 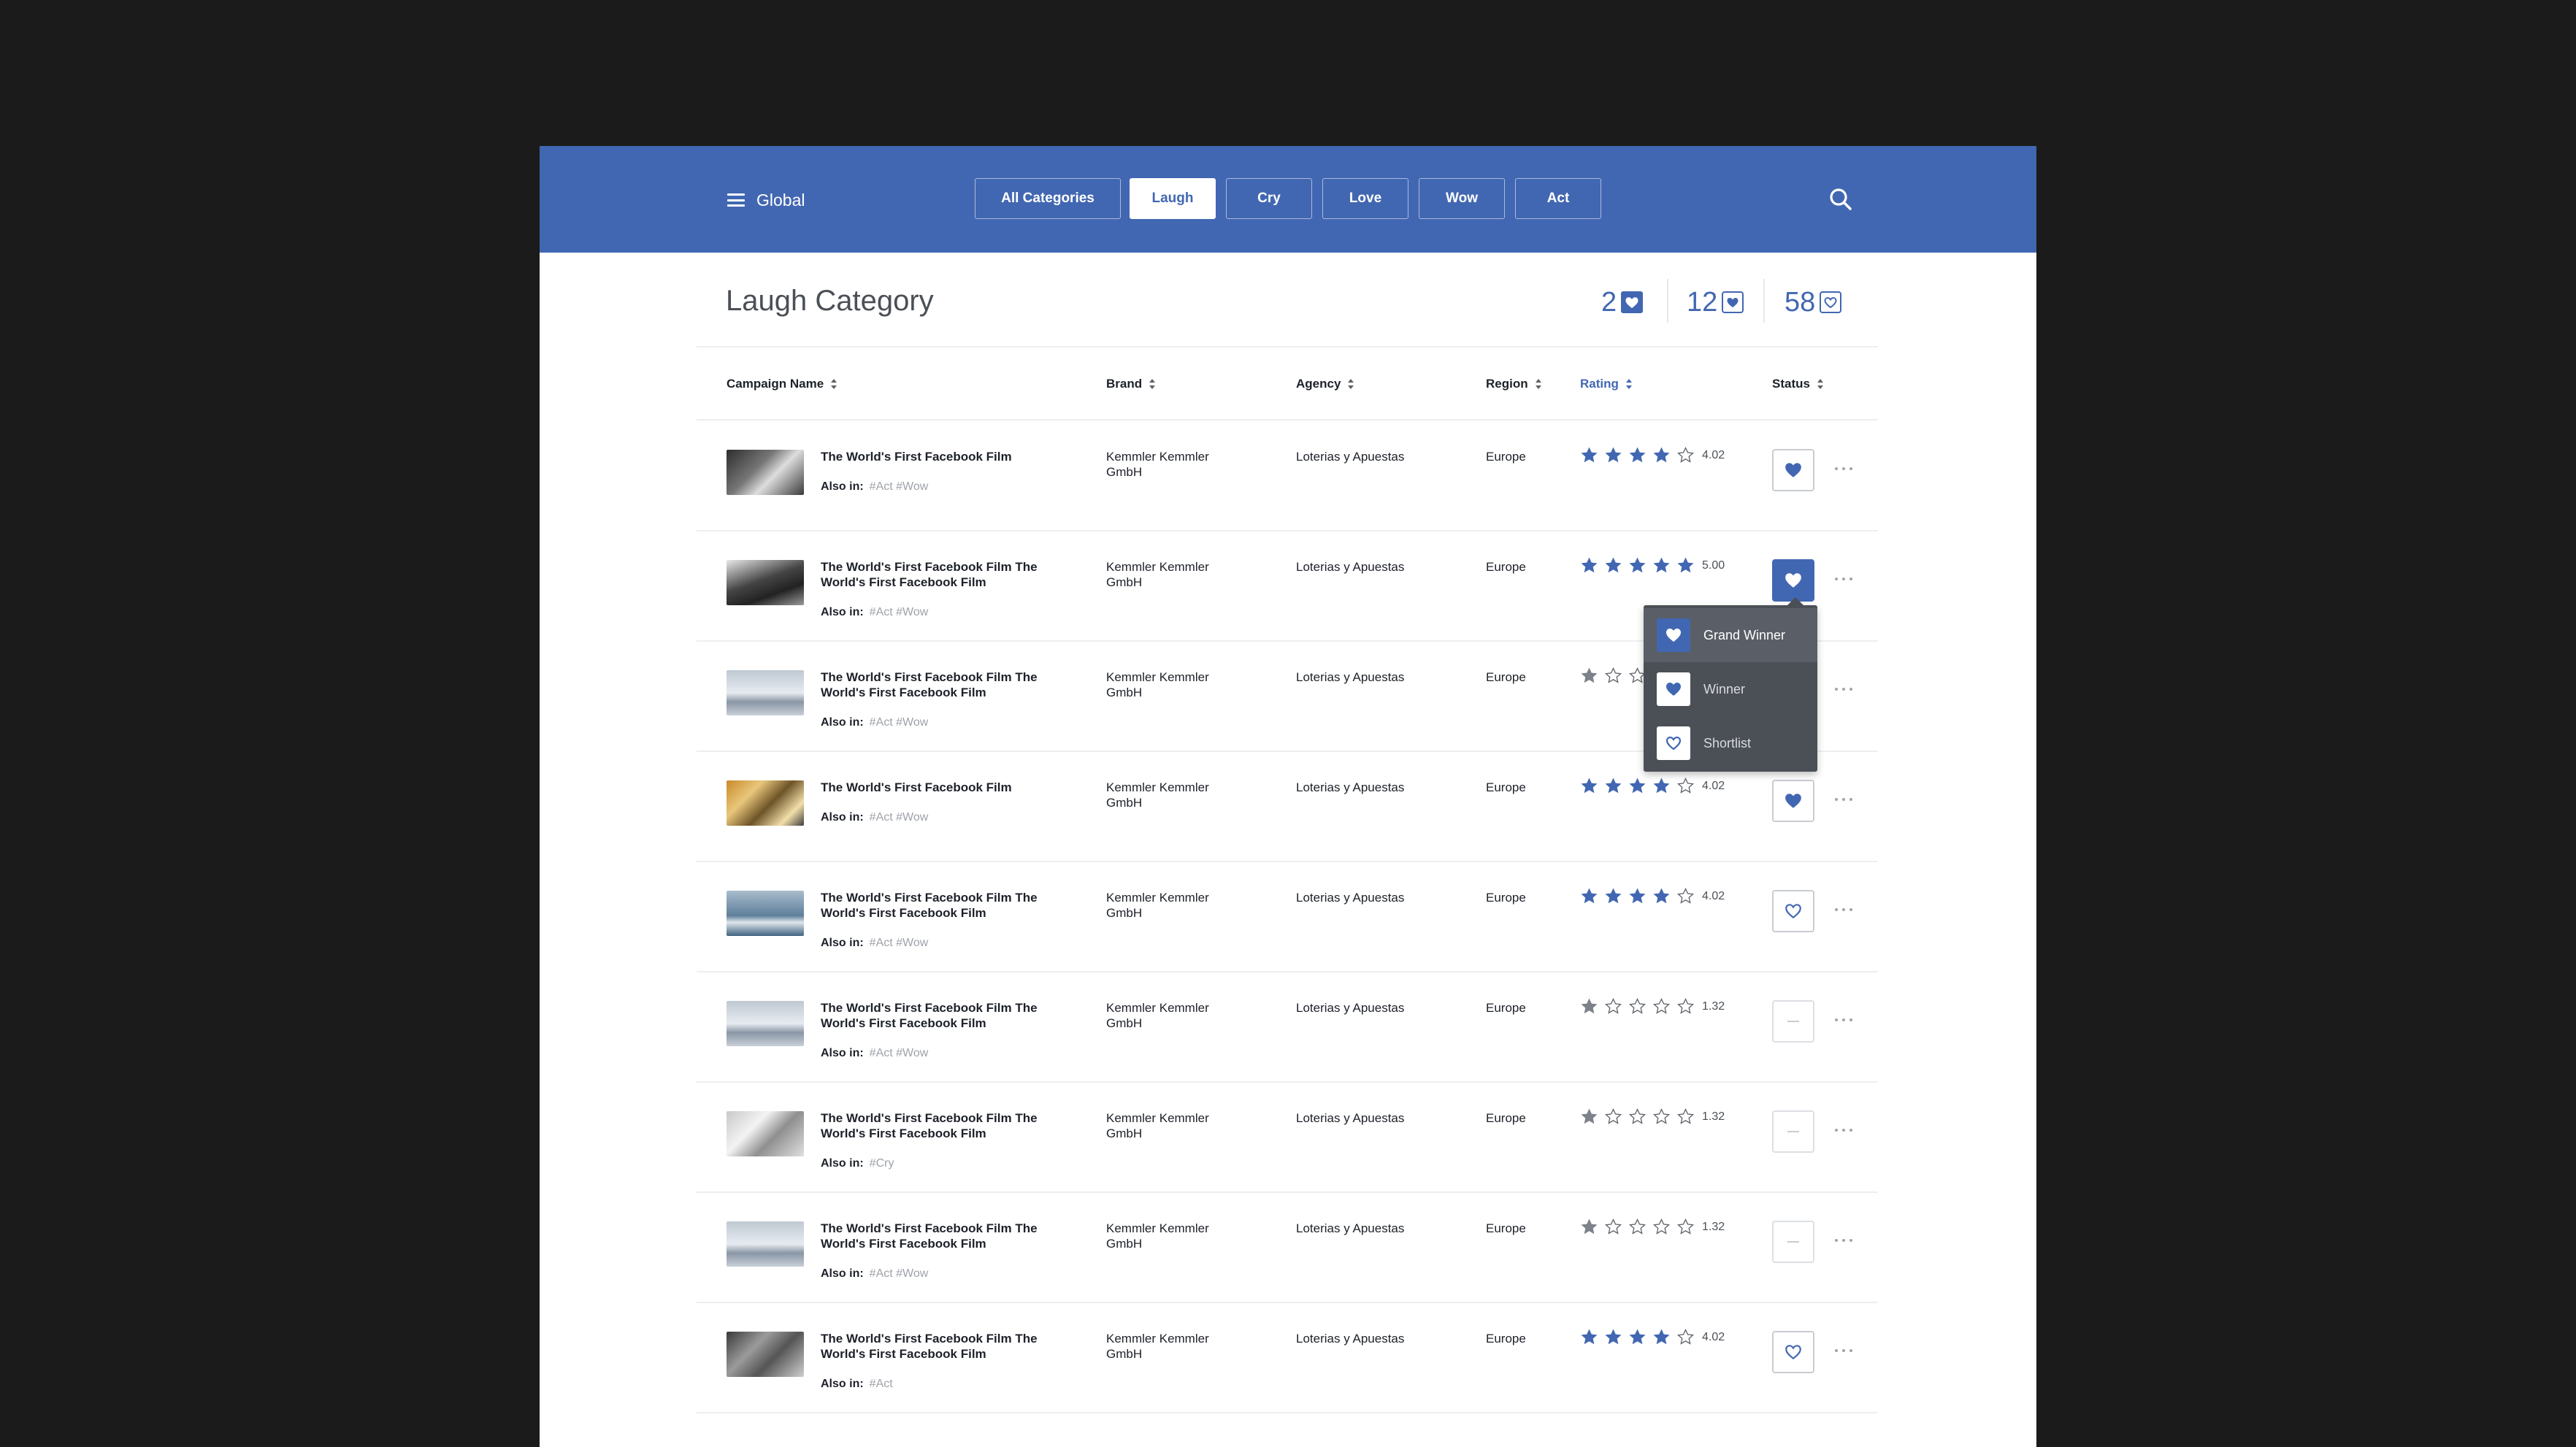 I want to click on also-in-tags: #Cry, so click(x=882, y=1163).